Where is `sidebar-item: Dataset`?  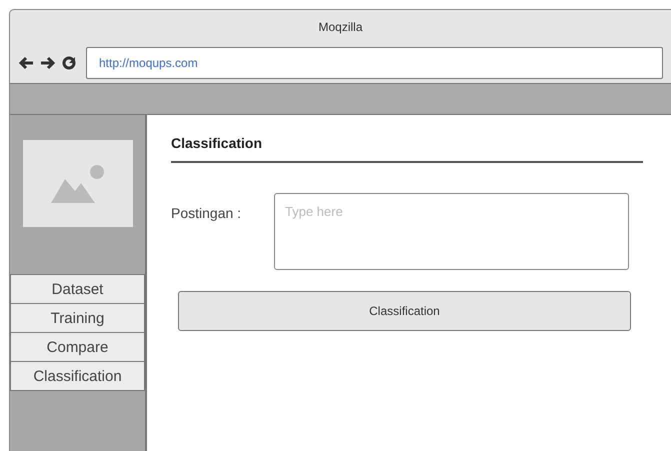 sidebar-item: Dataset is located at coordinates (77, 289).